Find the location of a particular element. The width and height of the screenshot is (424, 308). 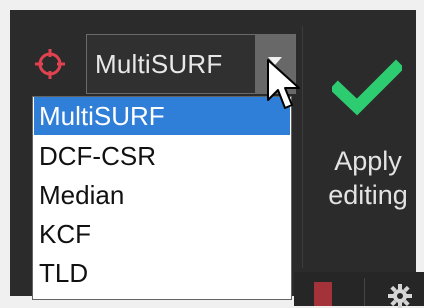

dropdown-option-dcf-csr: DCF-CSR is located at coordinates (162, 156).